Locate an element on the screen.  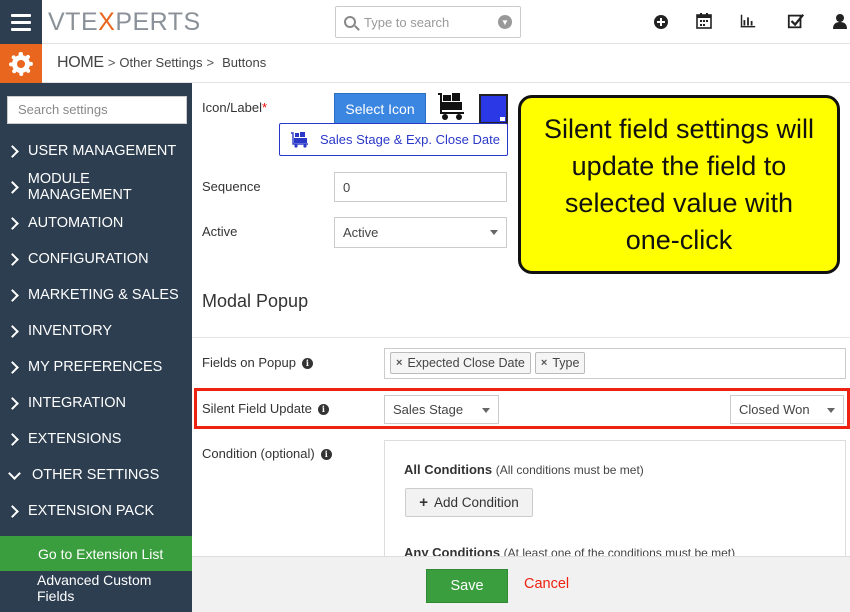
sidebar-item-my-preferences: MY PREFERENCES is located at coordinates (96, 367).